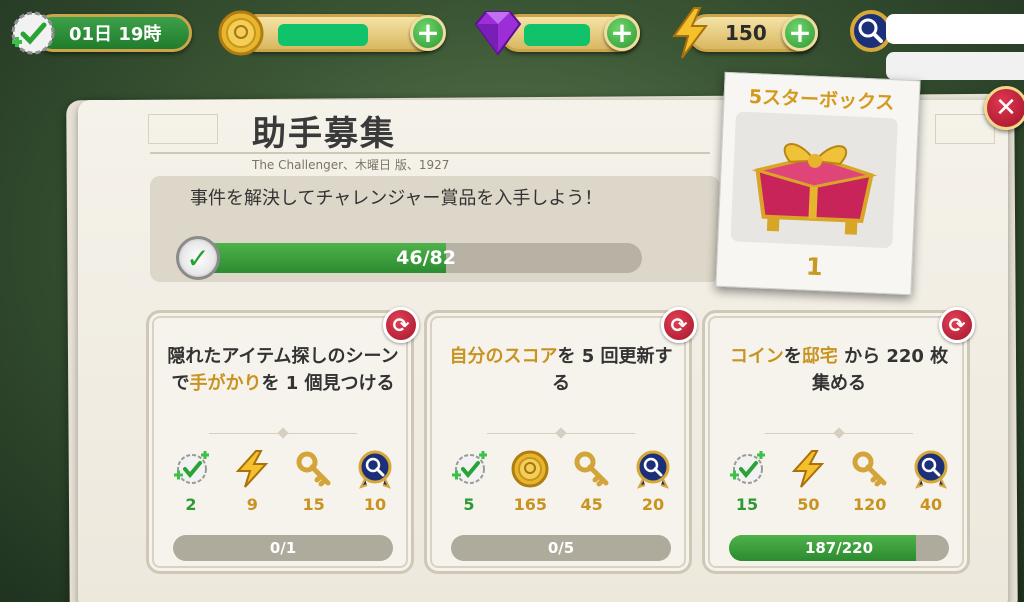  I want to click on masthead-decoration-left, so click(183, 129).